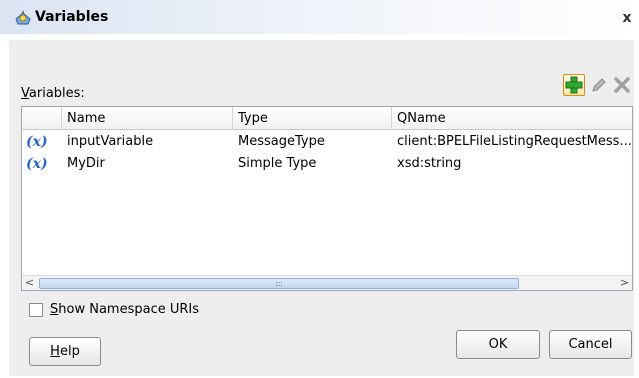 The width and height of the screenshot is (639, 378). I want to click on add-variable-button, so click(574, 85).